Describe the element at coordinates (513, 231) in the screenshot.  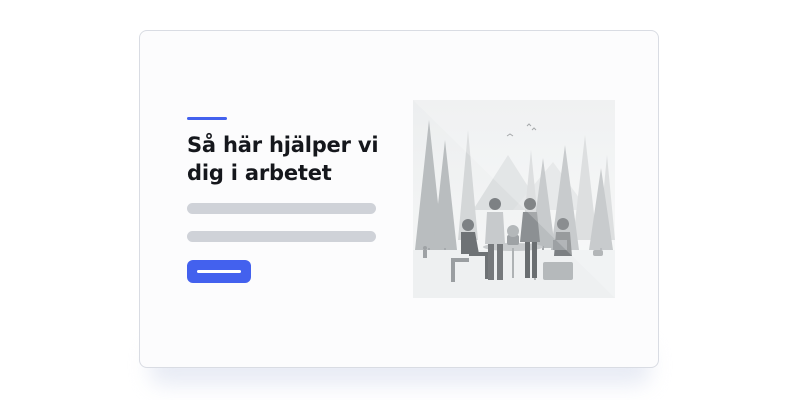
I see `plant-leaves` at that location.